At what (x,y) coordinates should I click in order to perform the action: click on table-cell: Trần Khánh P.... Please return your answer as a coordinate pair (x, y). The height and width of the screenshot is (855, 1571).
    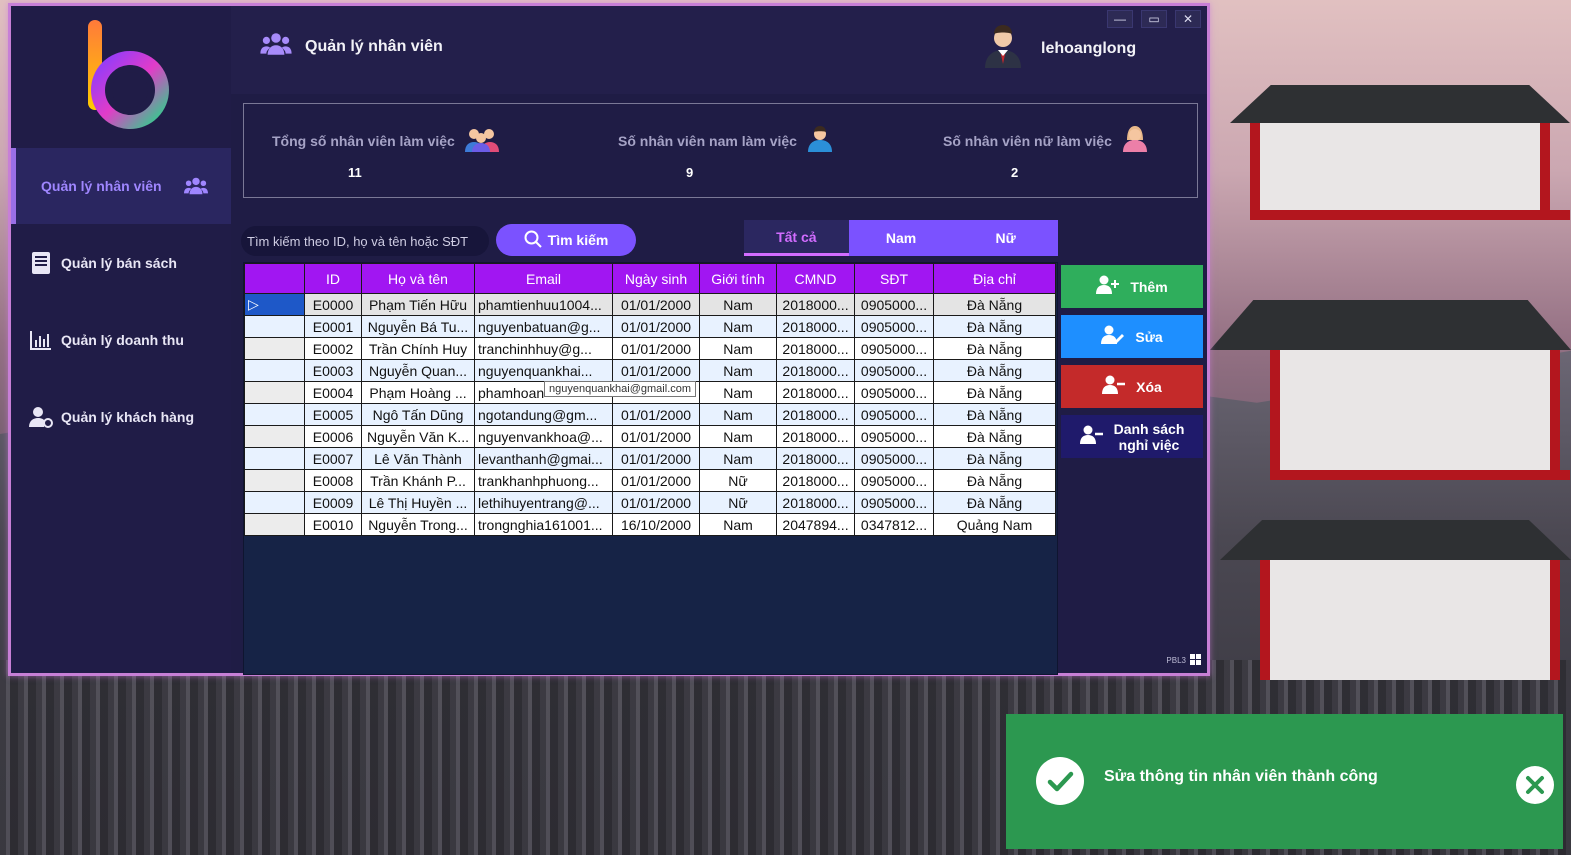
    Looking at the image, I should click on (418, 480).